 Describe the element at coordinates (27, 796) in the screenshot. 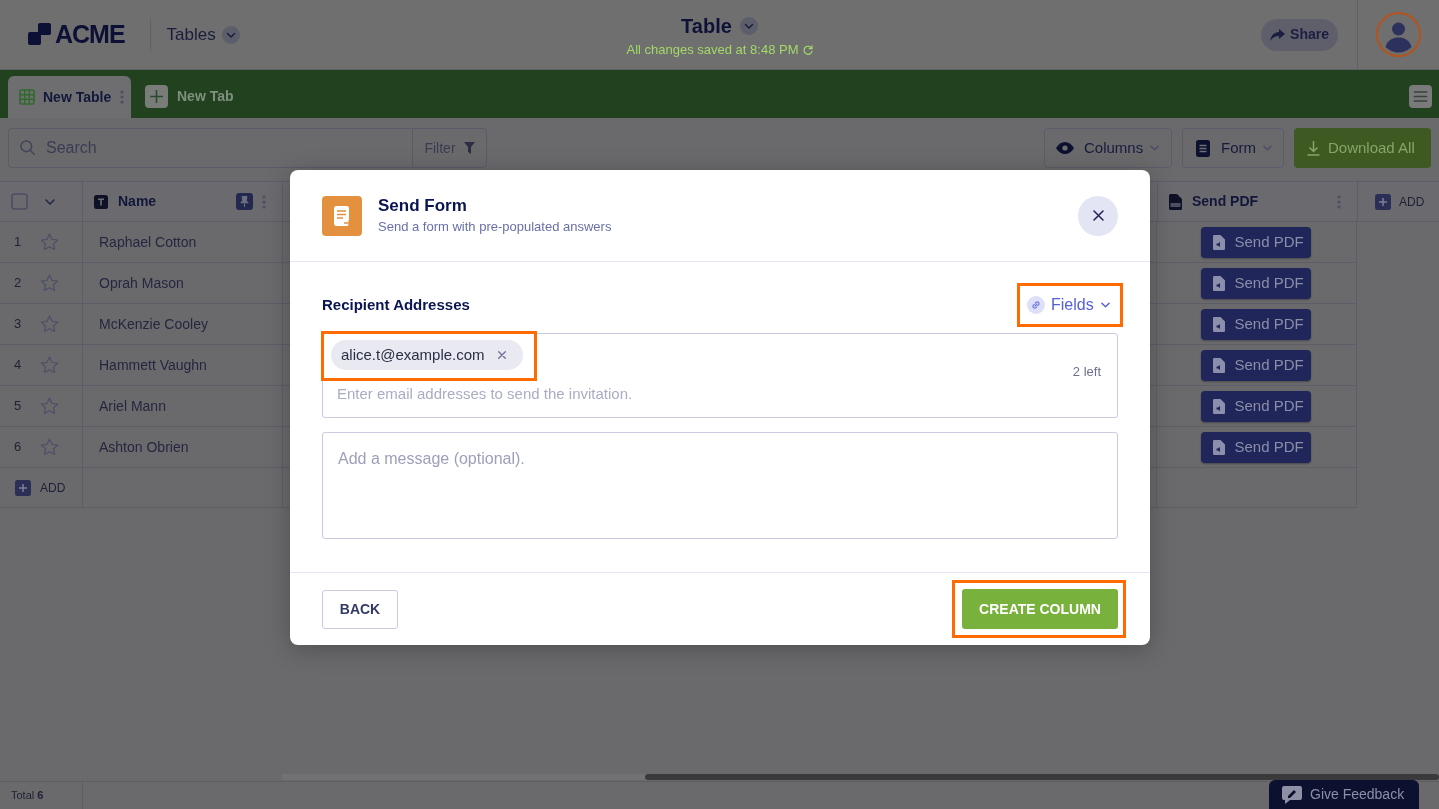

I see `row-count-text: Total 6` at that location.